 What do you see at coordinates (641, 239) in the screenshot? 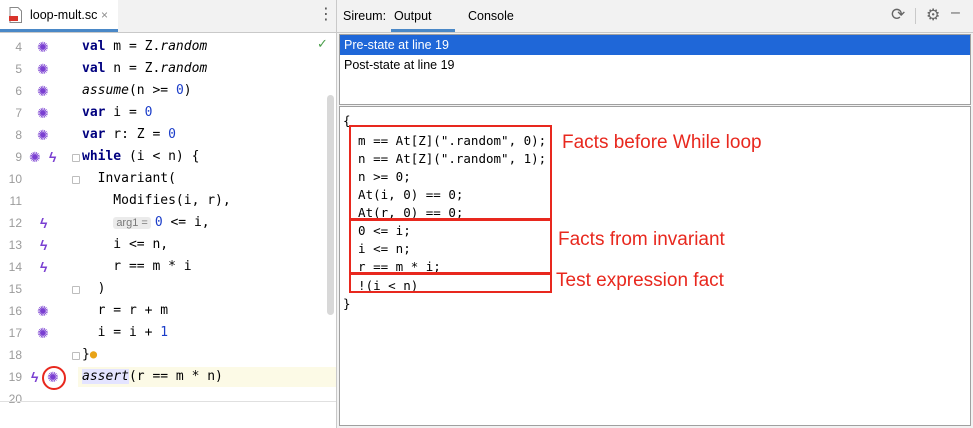
I see `annotation-facts-from-invariant: Facts from invariant` at bounding box center [641, 239].